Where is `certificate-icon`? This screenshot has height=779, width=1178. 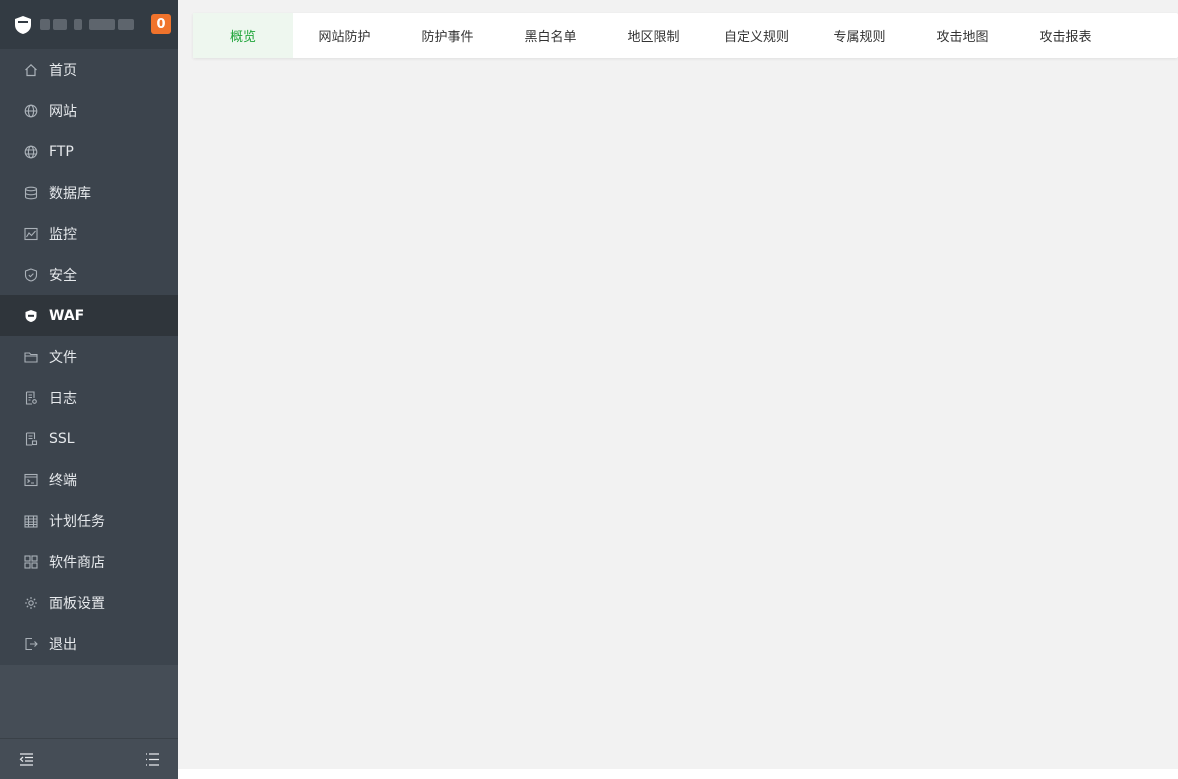
certificate-icon is located at coordinates (31, 438).